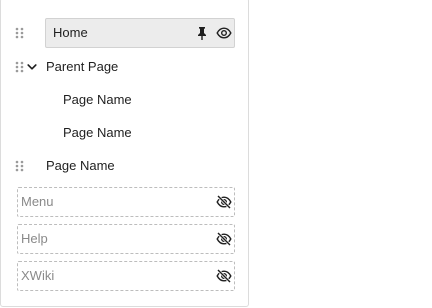  What do you see at coordinates (126, 239) in the screenshot?
I see `hidden-item-help: Help` at bounding box center [126, 239].